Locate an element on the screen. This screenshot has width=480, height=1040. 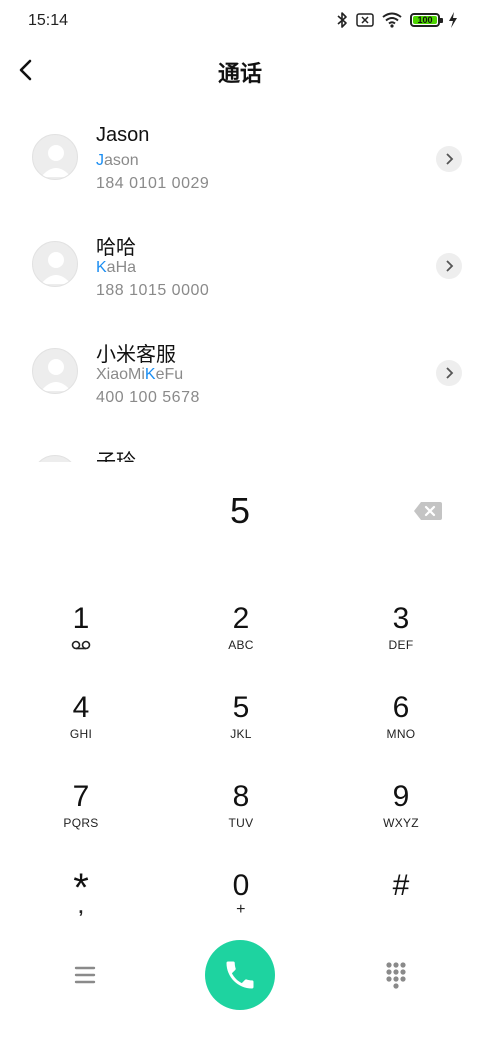
wifi-icon is located at coordinates (392, 20).